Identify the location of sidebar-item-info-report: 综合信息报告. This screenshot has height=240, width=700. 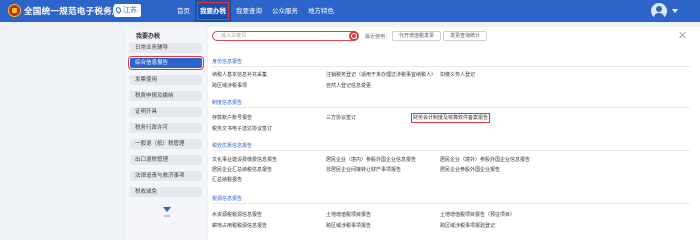
(166, 63).